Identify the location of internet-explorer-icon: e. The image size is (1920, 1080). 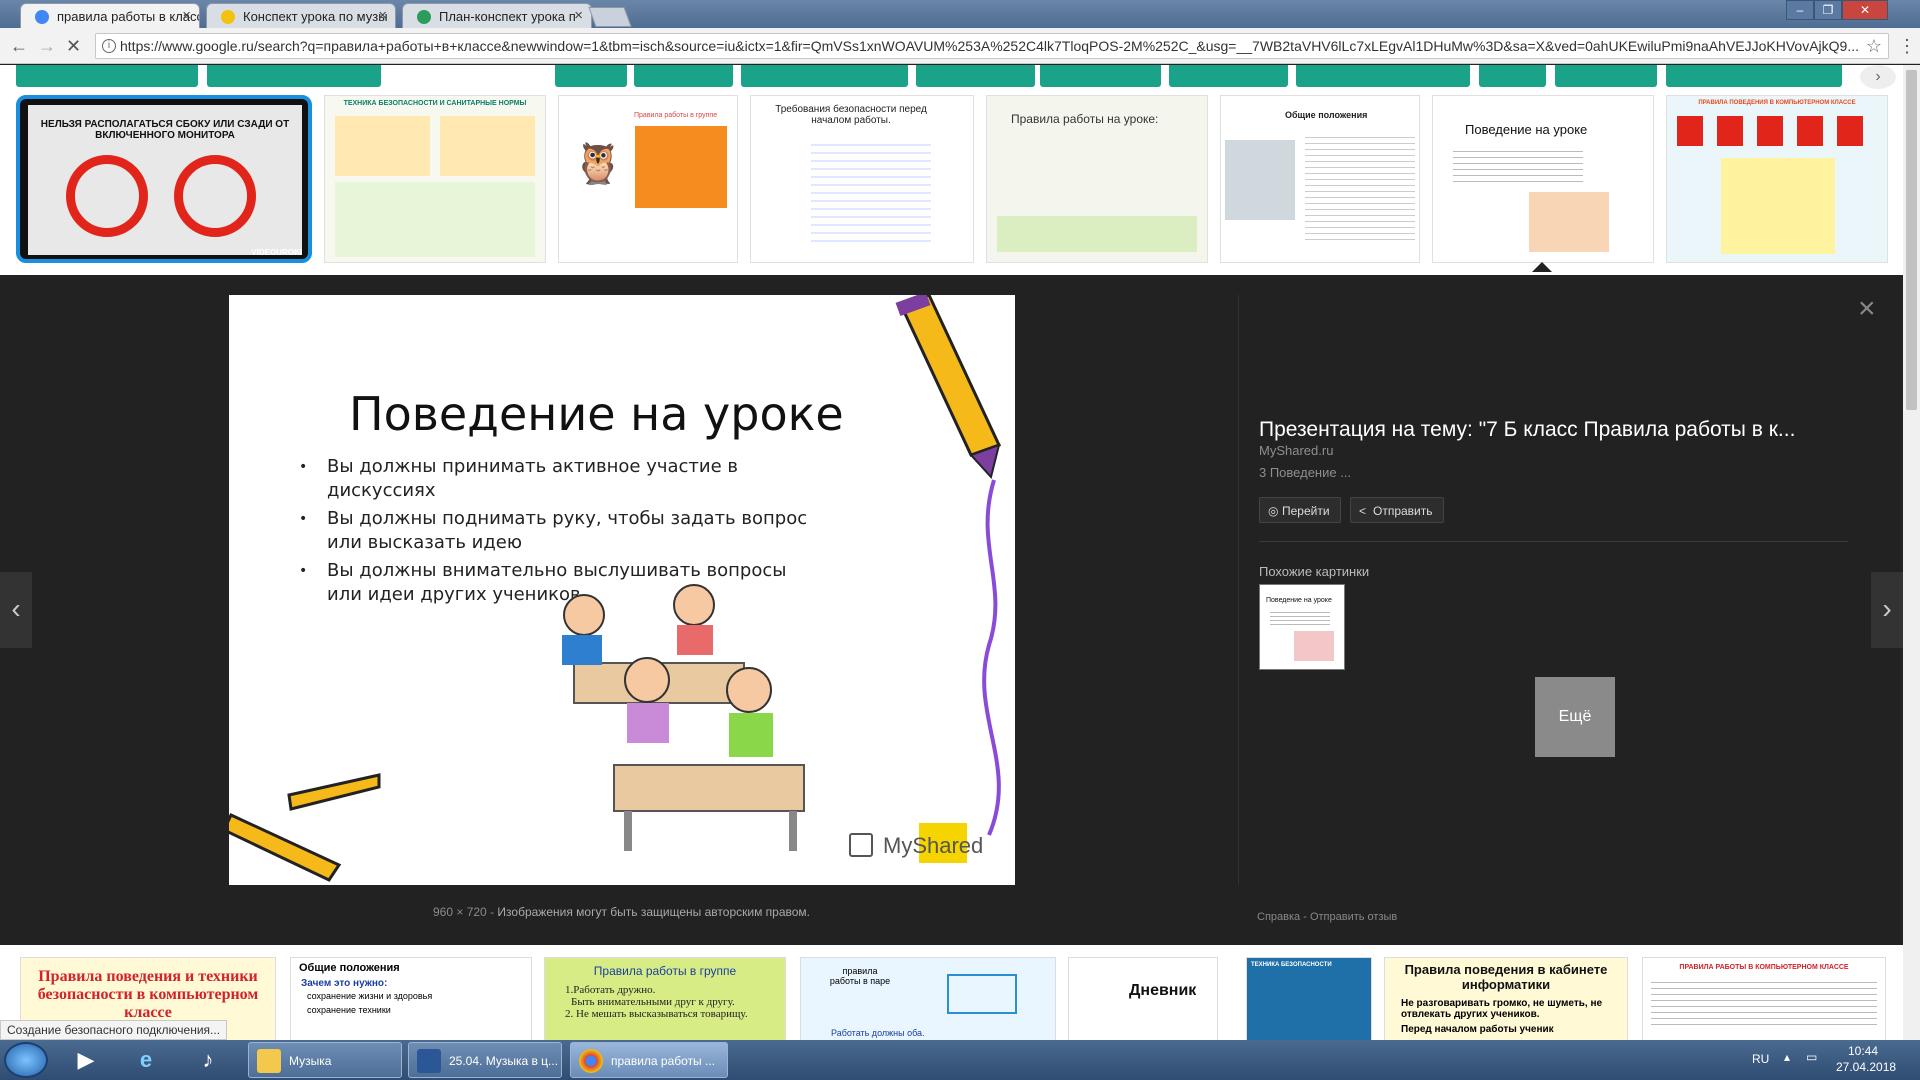
(146, 1060).